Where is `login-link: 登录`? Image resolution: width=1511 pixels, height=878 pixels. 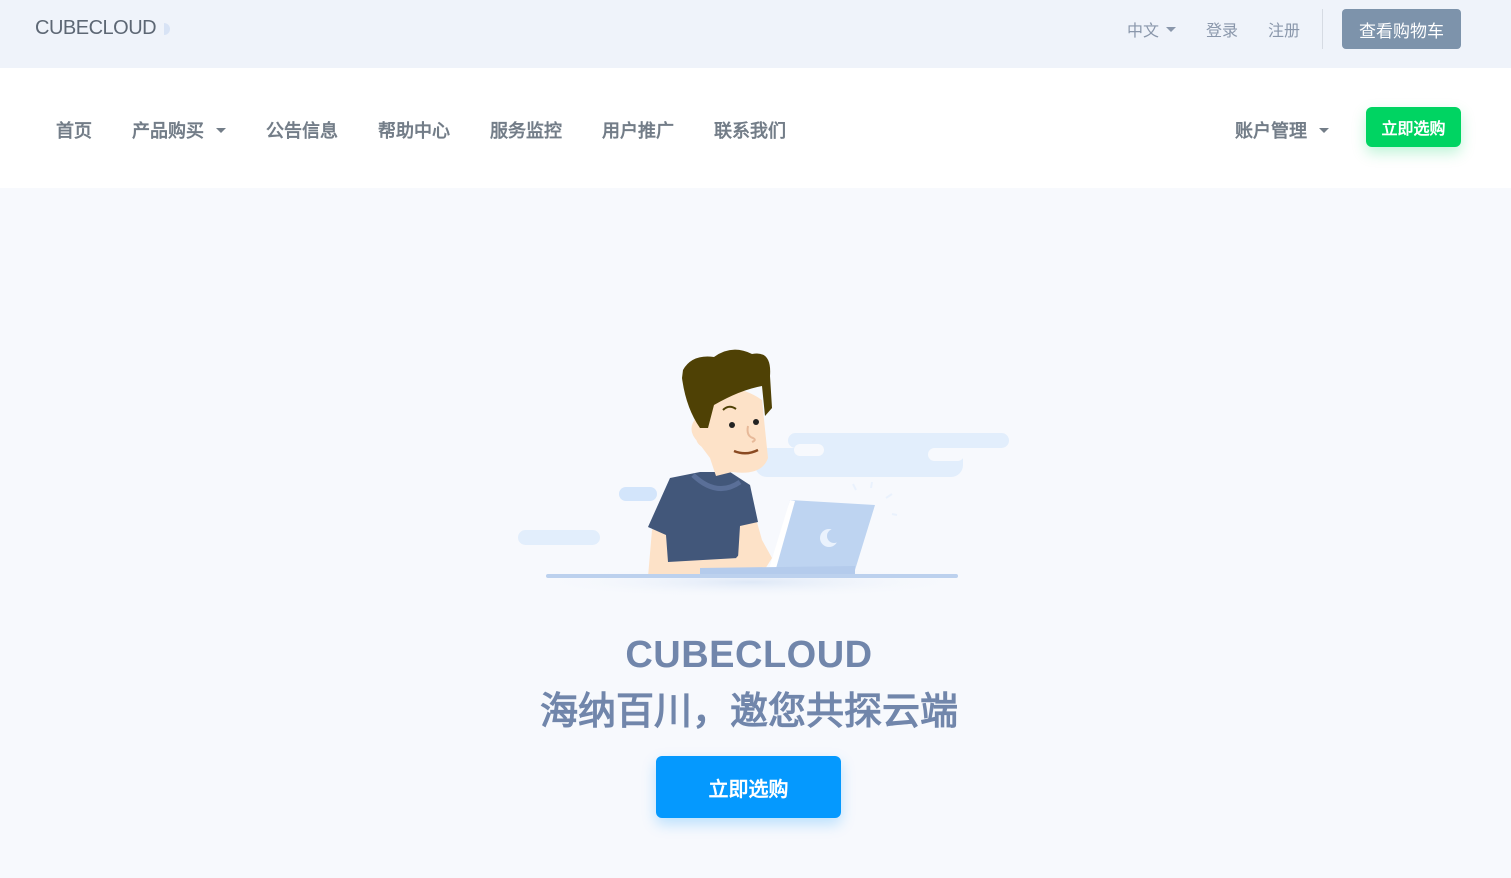
login-link: 登录 is located at coordinates (1222, 29).